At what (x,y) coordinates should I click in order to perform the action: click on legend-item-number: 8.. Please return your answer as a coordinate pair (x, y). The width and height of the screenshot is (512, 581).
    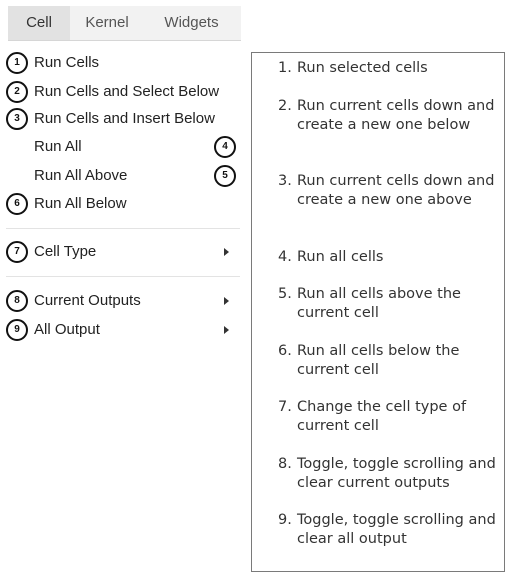
    Looking at the image, I should click on (285, 464).